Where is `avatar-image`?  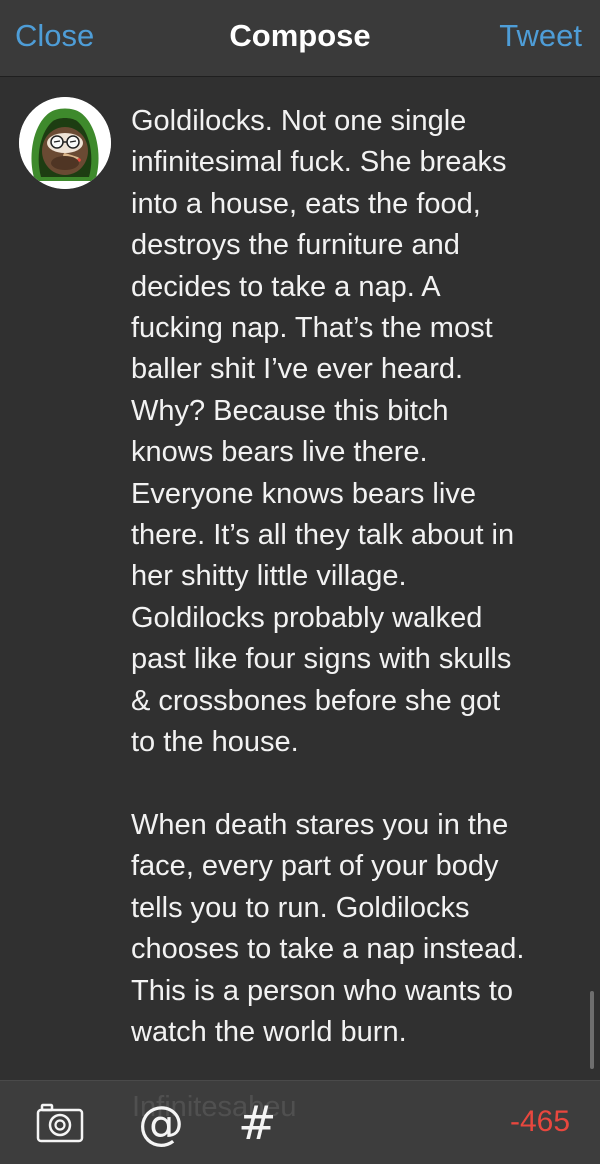 avatar-image is located at coordinates (65, 143).